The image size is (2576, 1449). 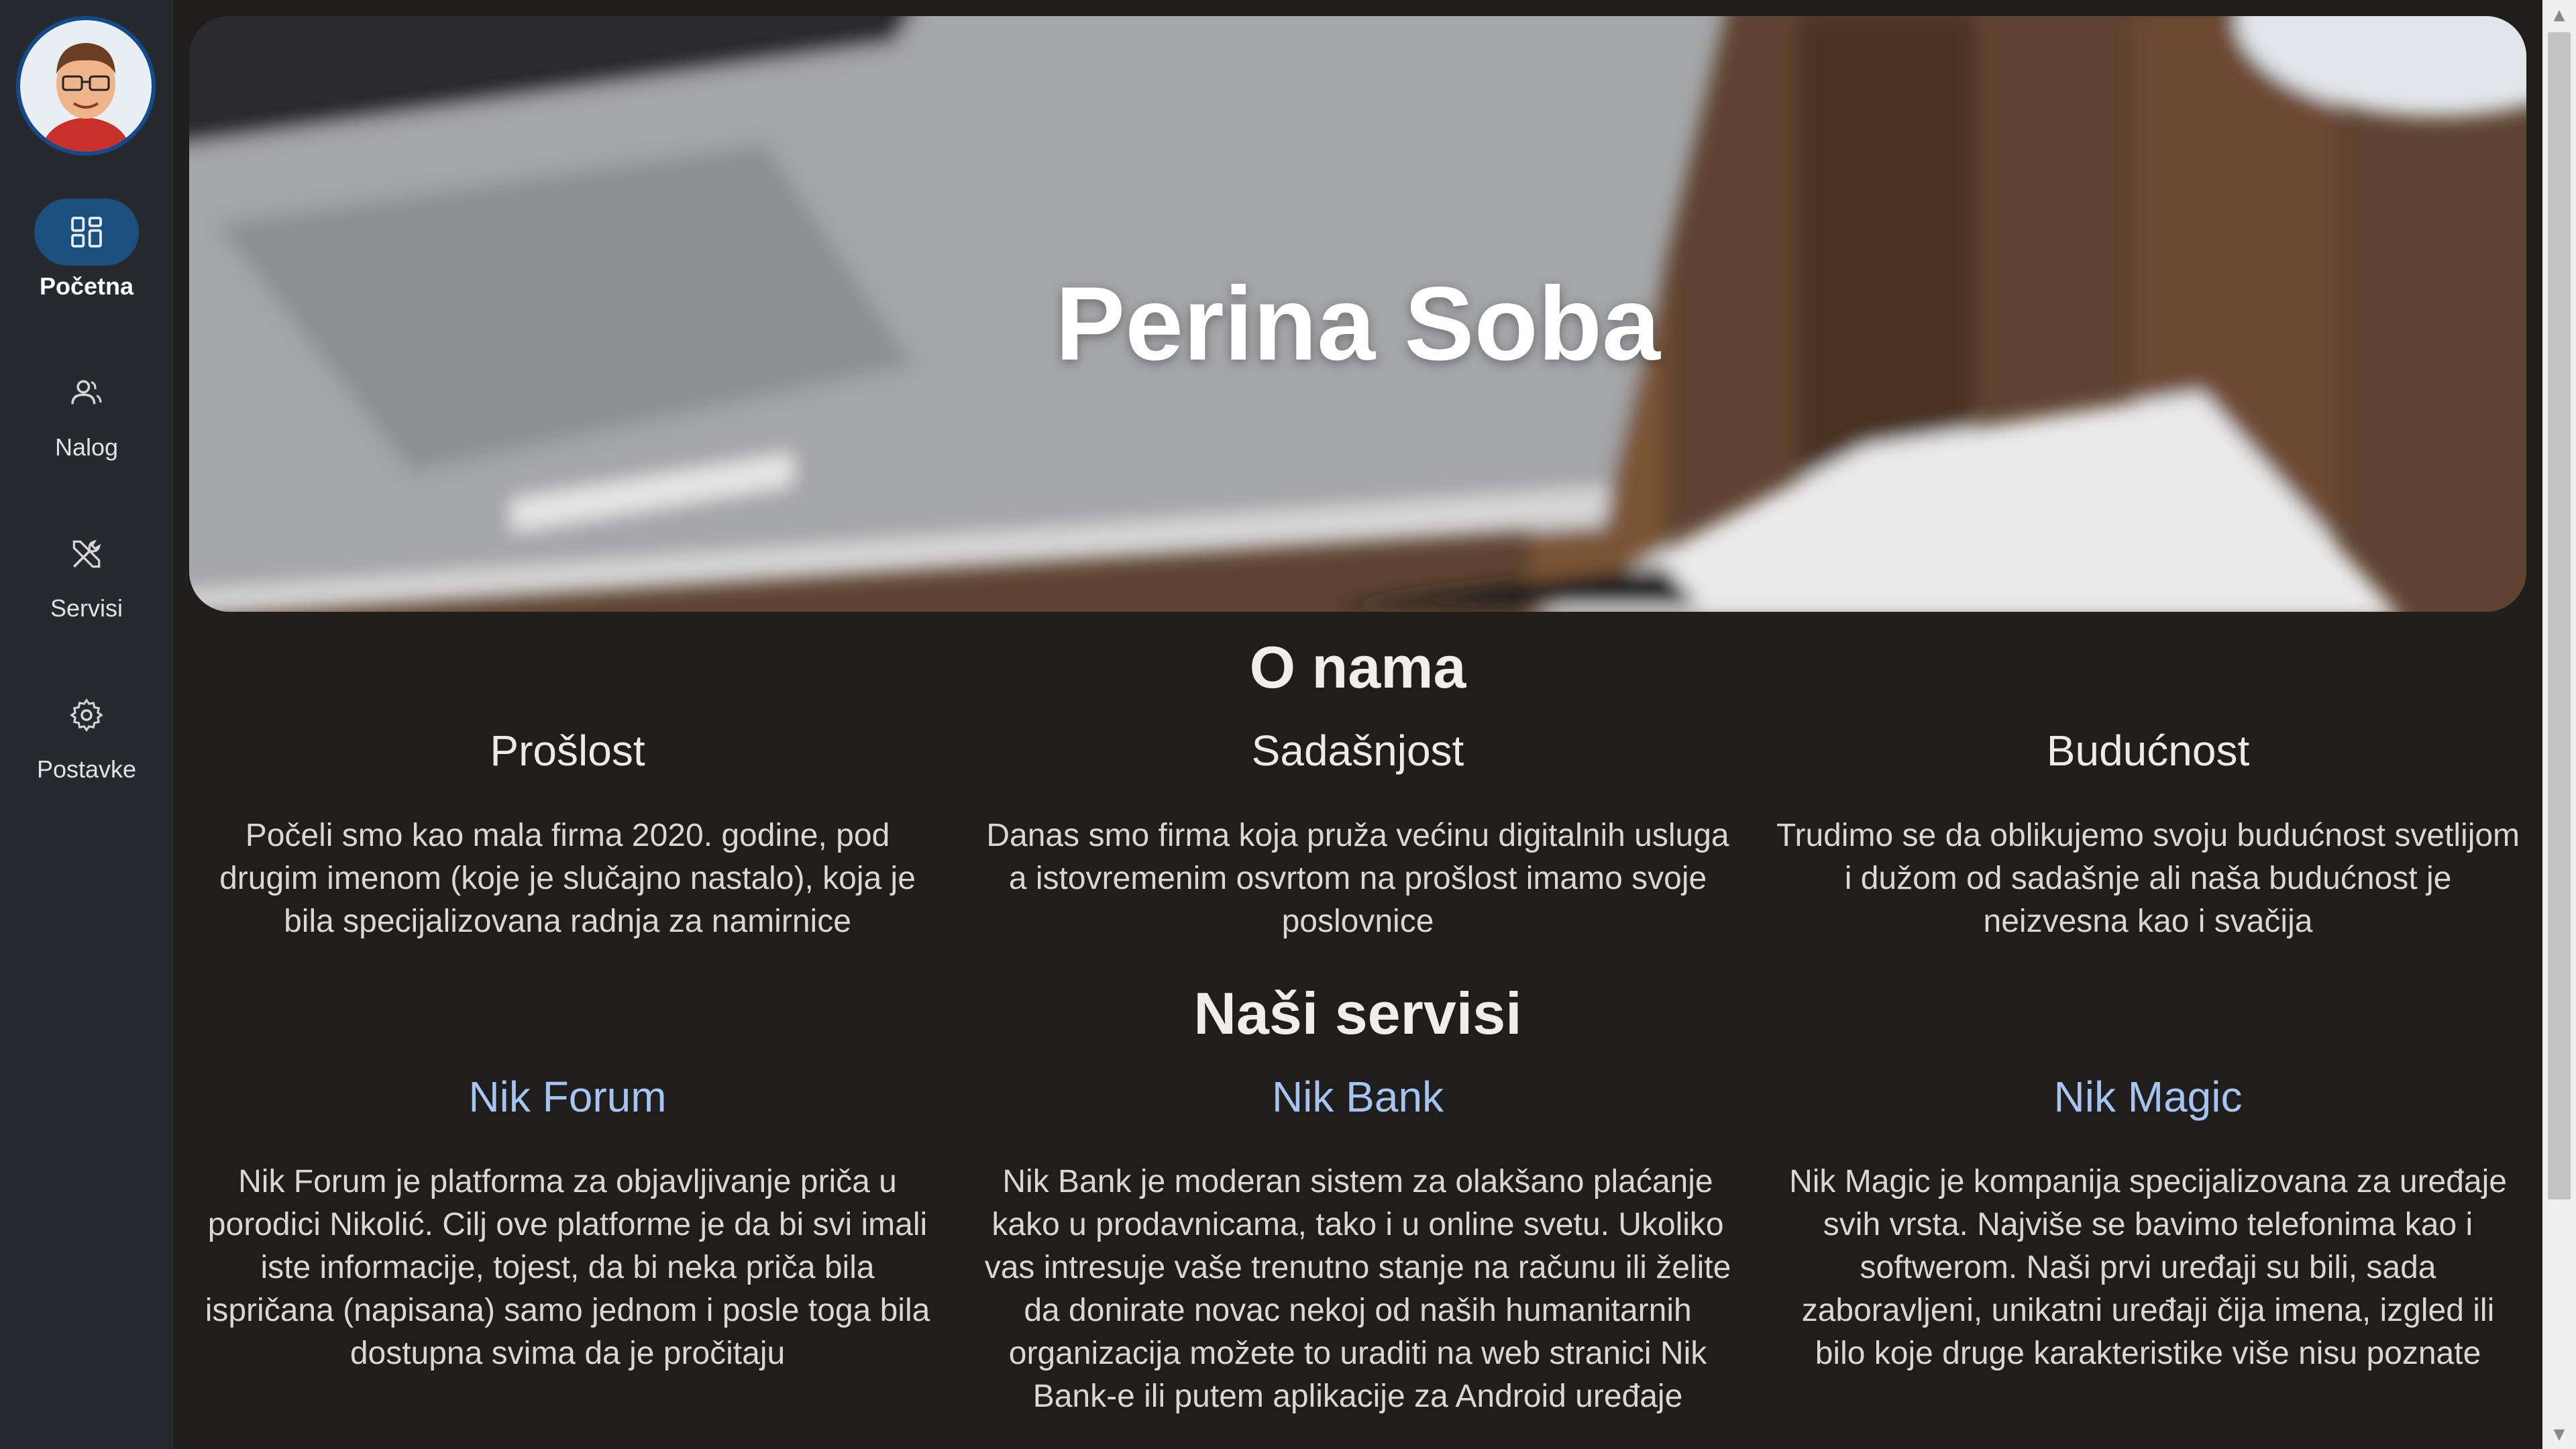 I want to click on service-link-nik-bank: Nik Bank, so click(x=1357, y=1097).